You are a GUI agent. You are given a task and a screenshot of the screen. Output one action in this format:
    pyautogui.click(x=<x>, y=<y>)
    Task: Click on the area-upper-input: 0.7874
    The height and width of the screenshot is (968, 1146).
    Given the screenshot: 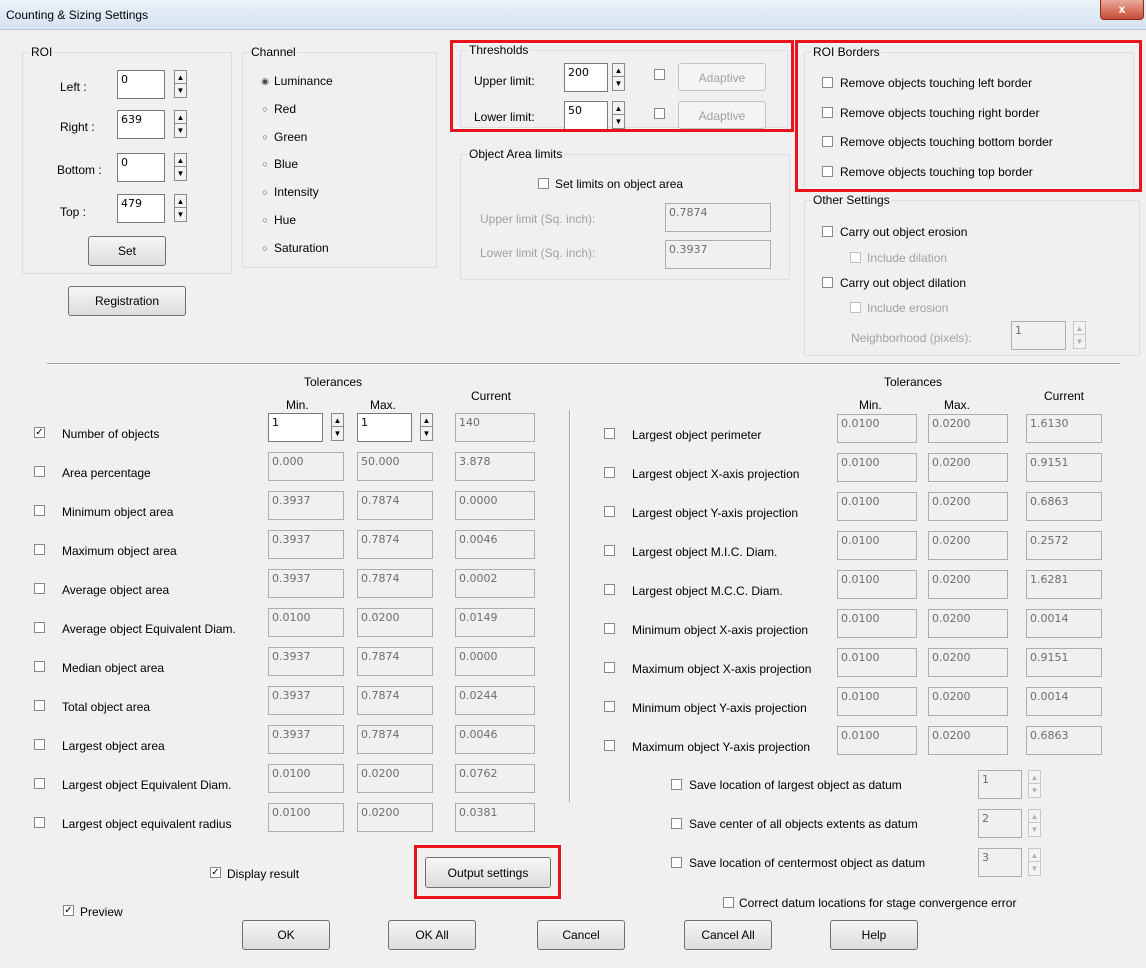 What is the action you would take?
    pyautogui.click(x=718, y=217)
    